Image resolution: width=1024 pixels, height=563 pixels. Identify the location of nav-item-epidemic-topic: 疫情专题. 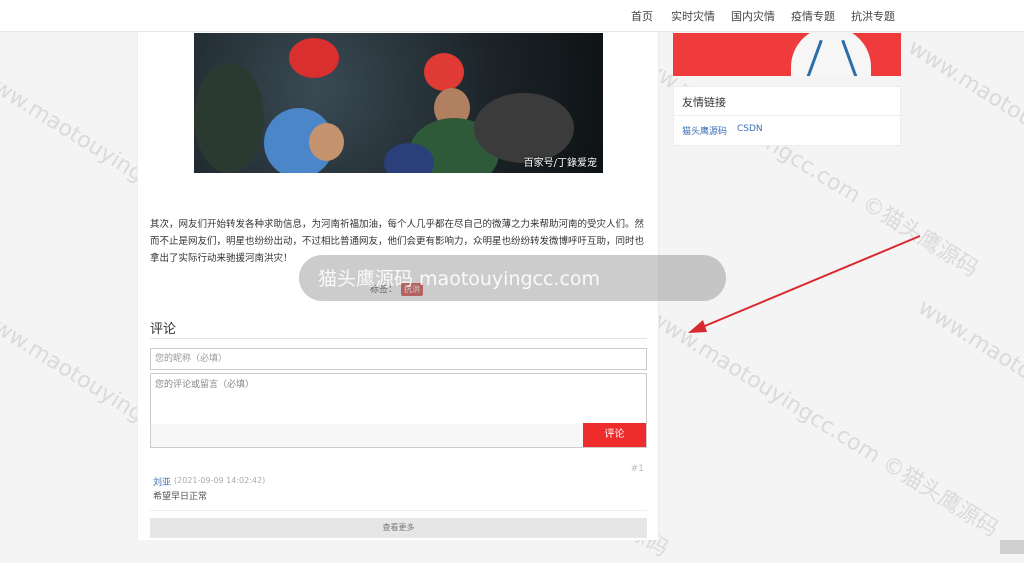
(813, 16).